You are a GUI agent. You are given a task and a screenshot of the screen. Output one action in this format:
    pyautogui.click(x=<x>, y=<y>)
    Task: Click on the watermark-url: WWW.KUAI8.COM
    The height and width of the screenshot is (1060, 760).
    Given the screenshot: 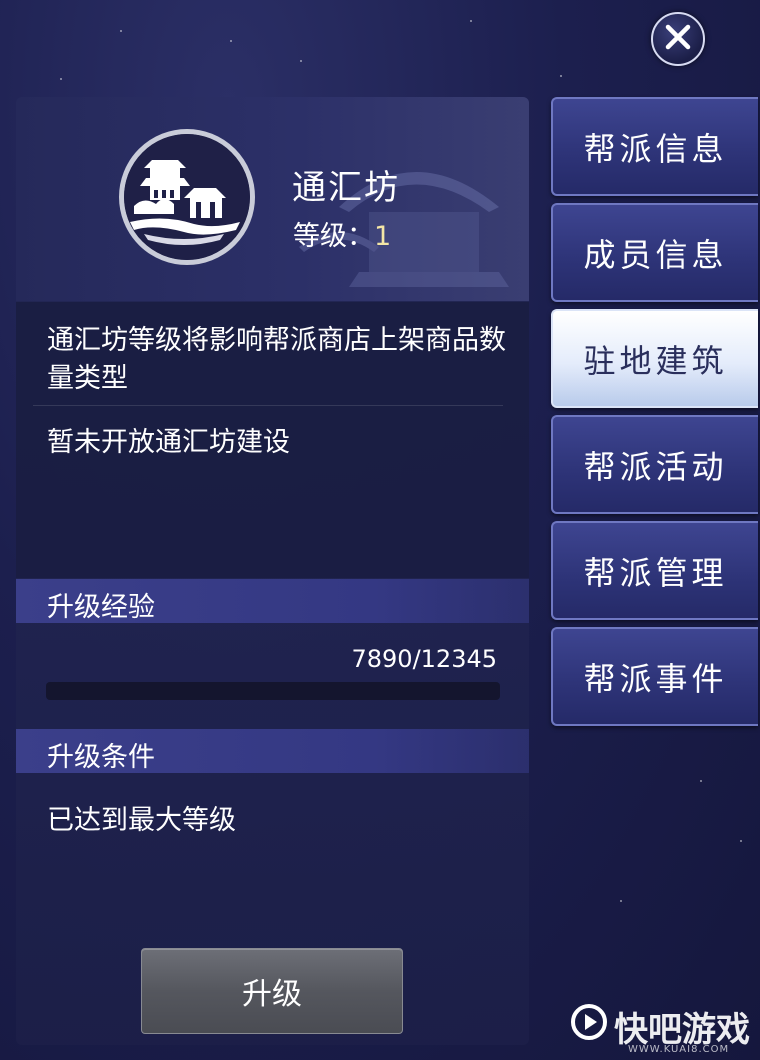 What is the action you would take?
    pyautogui.click(x=679, y=1049)
    